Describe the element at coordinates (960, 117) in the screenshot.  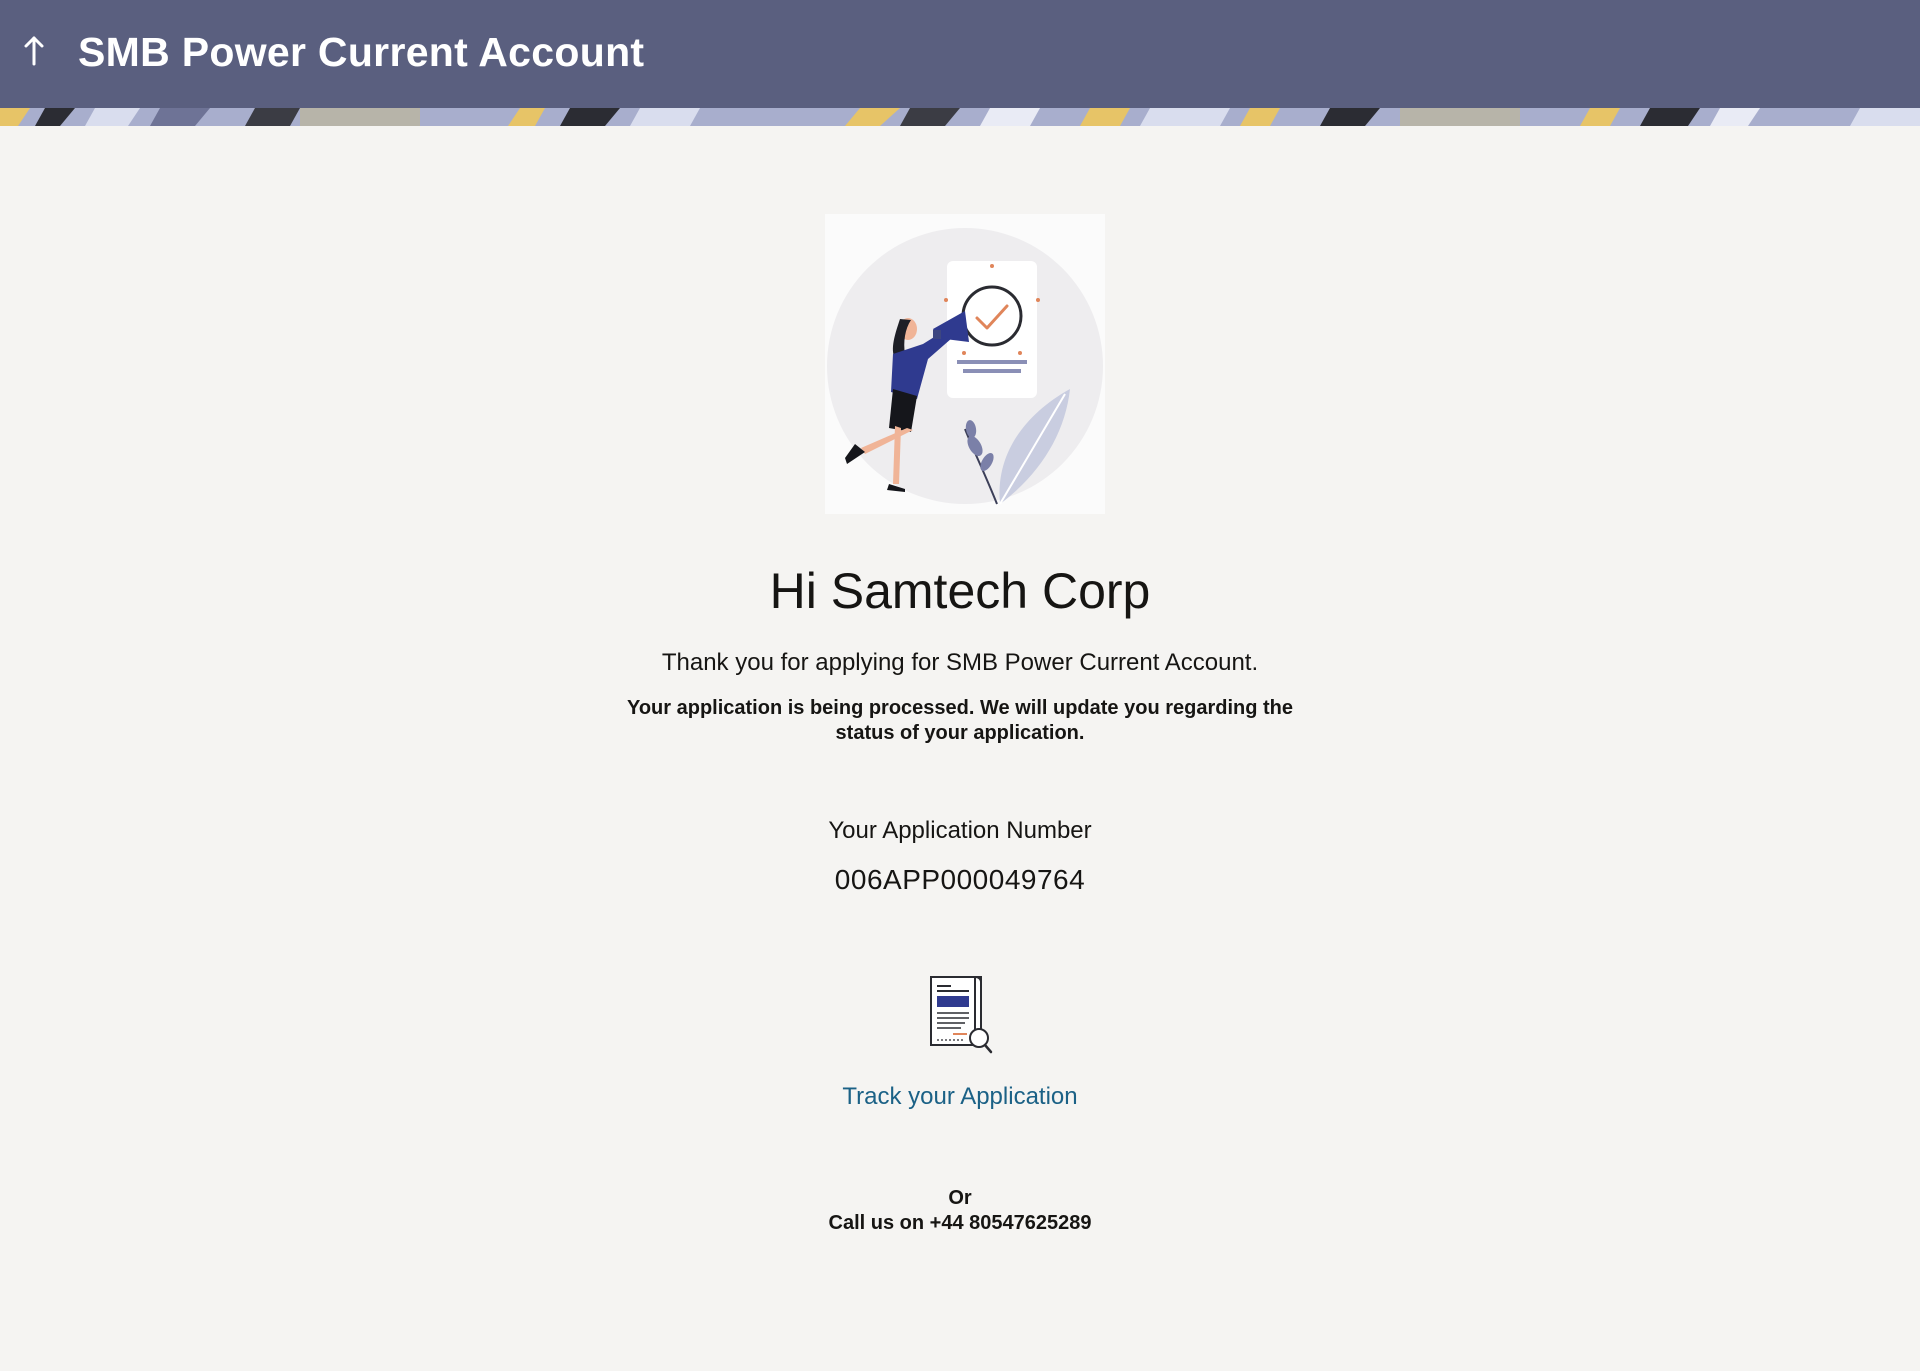
I see `header-decorative-strip` at that location.